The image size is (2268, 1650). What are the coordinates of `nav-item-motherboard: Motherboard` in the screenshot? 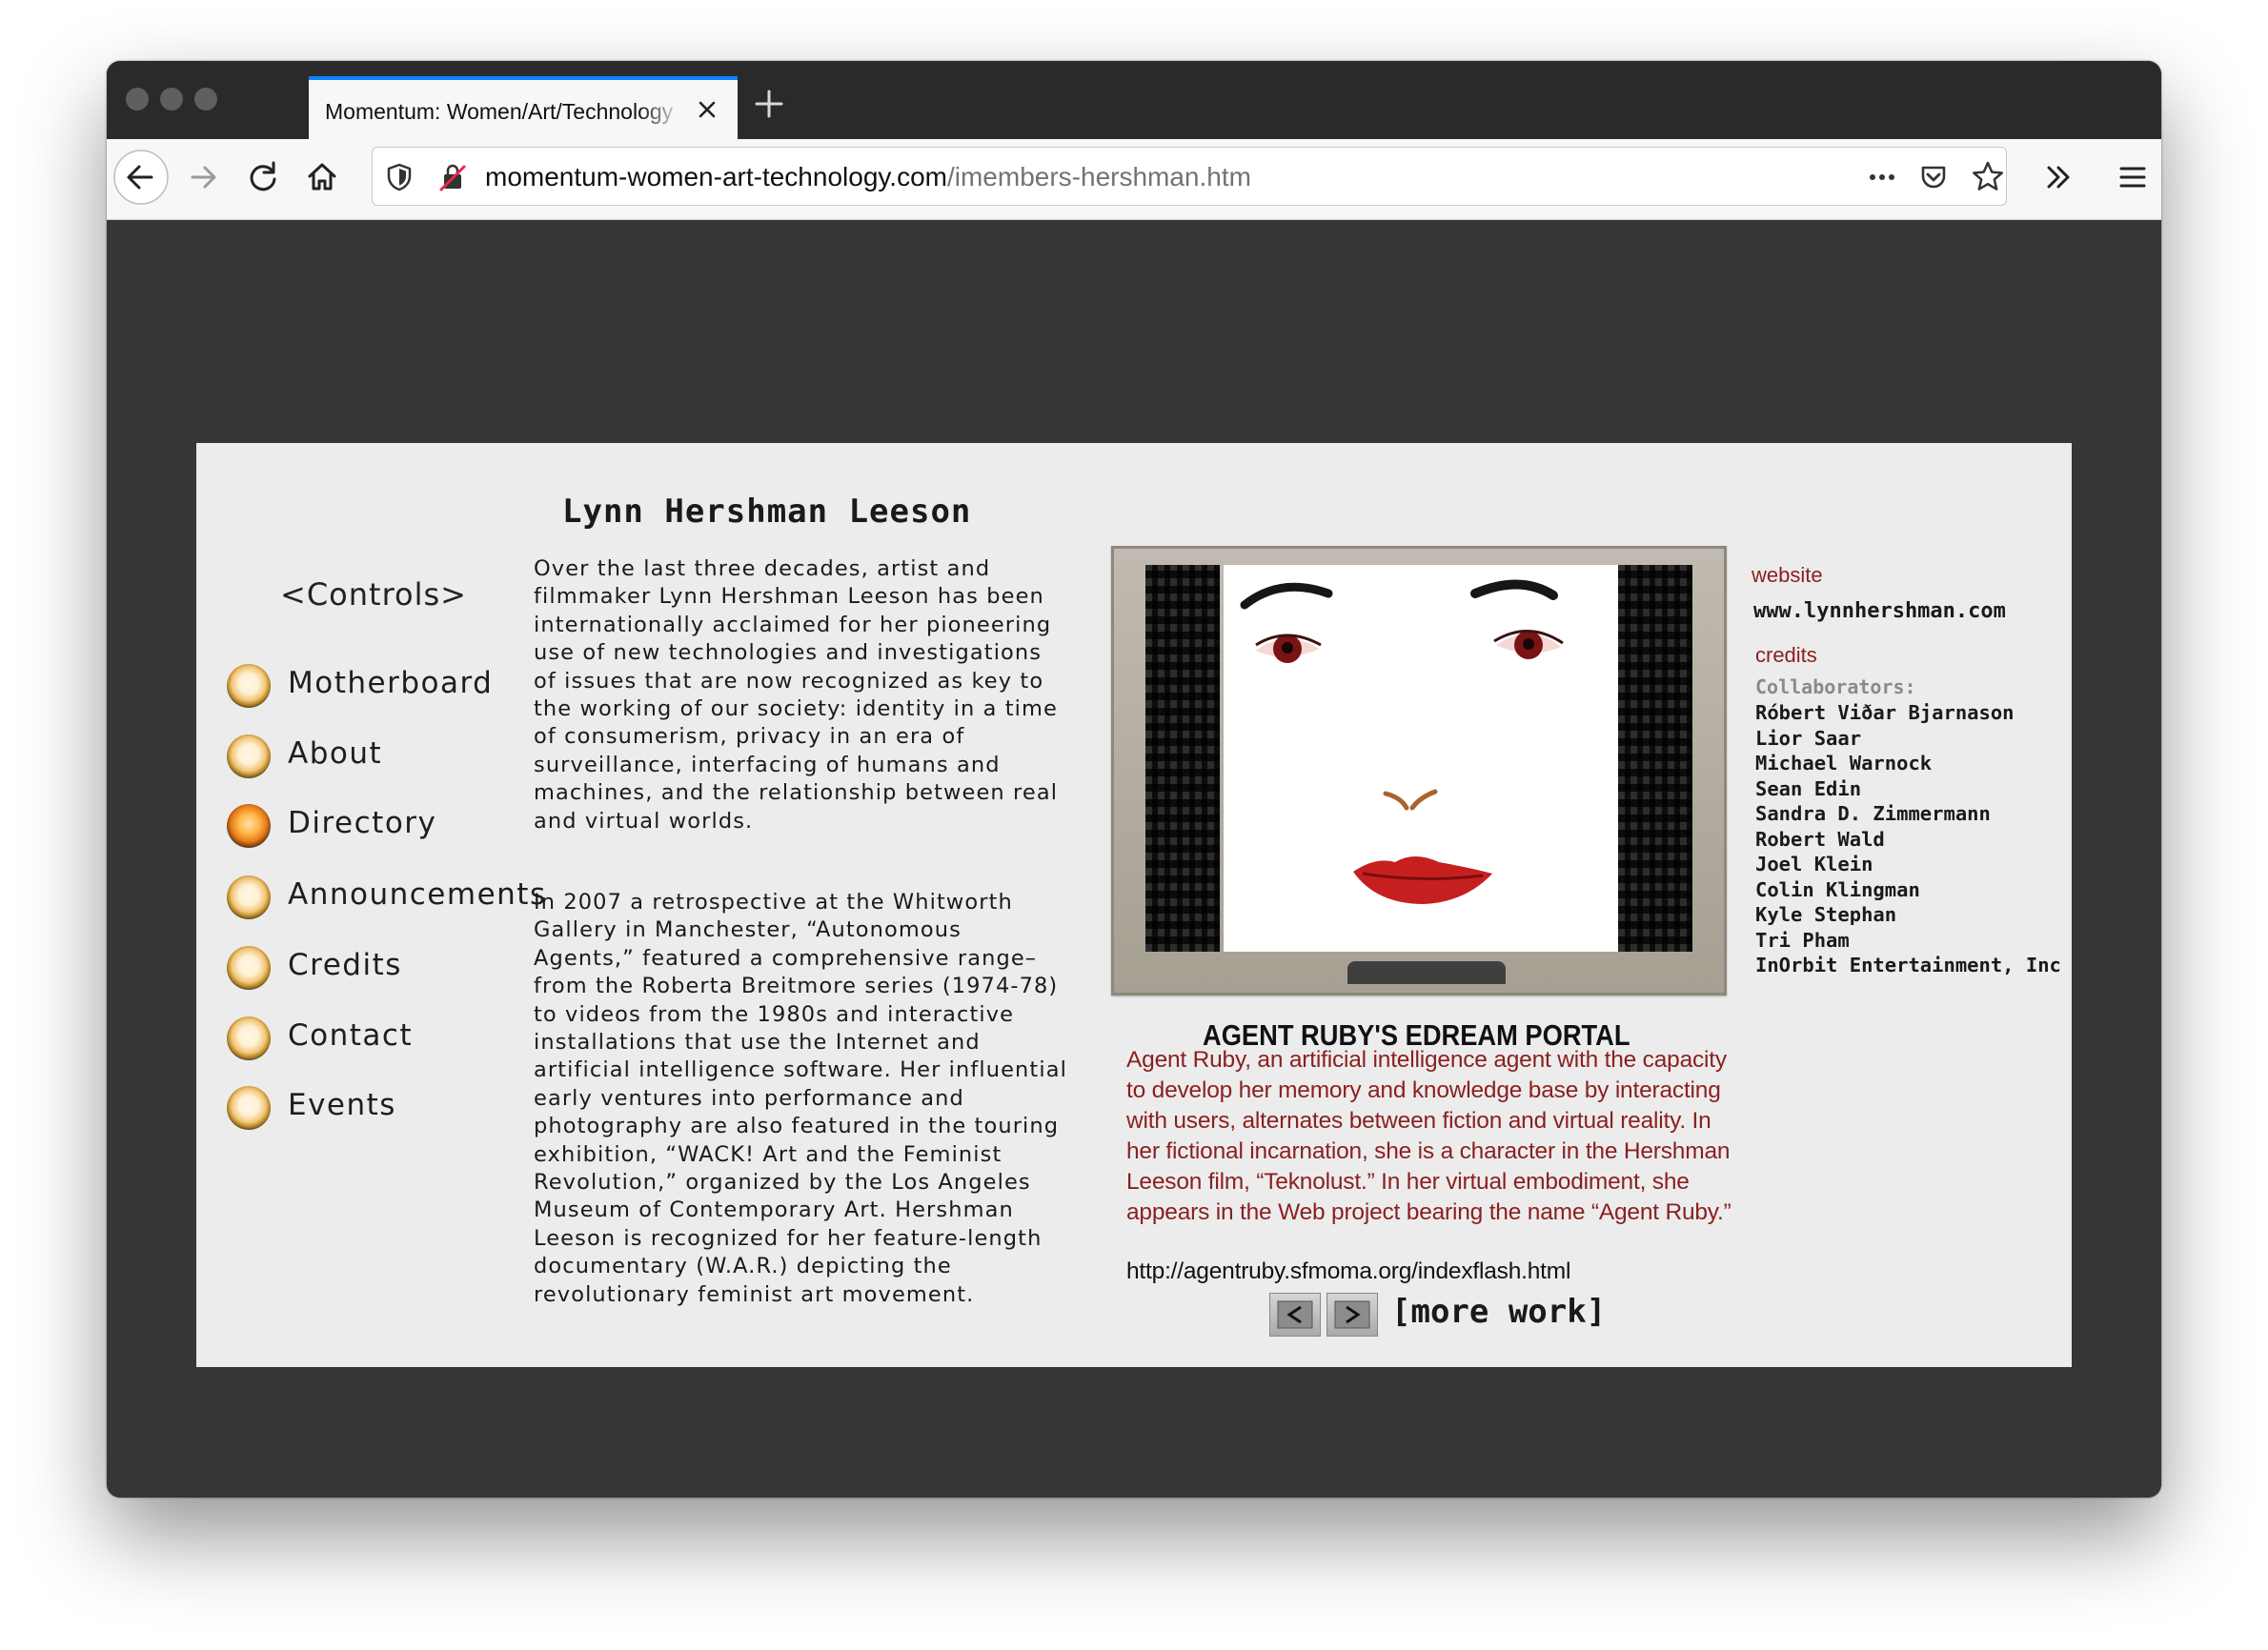 It's located at (374, 685).